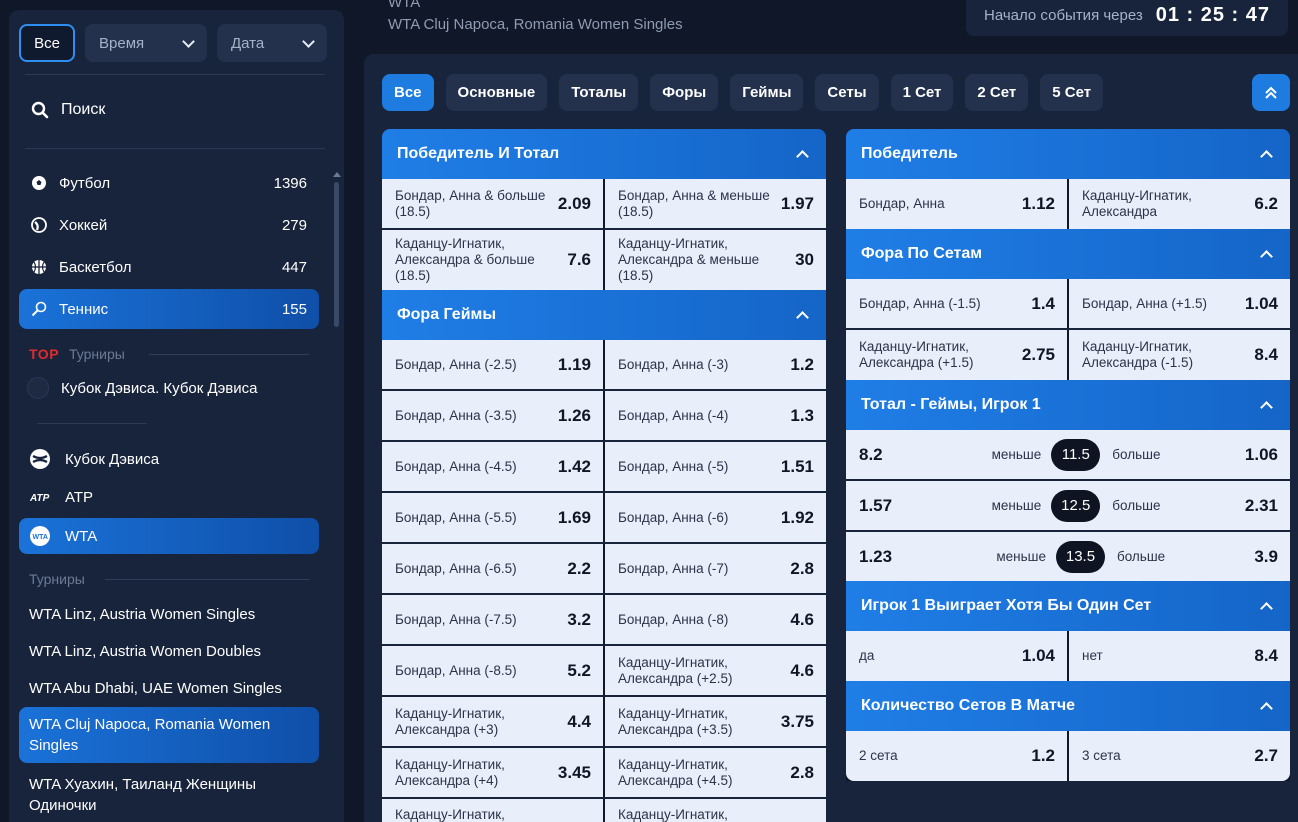 The width and height of the screenshot is (1298, 822). What do you see at coordinates (146, 43) in the screenshot?
I see `filter-time-select: Время` at bounding box center [146, 43].